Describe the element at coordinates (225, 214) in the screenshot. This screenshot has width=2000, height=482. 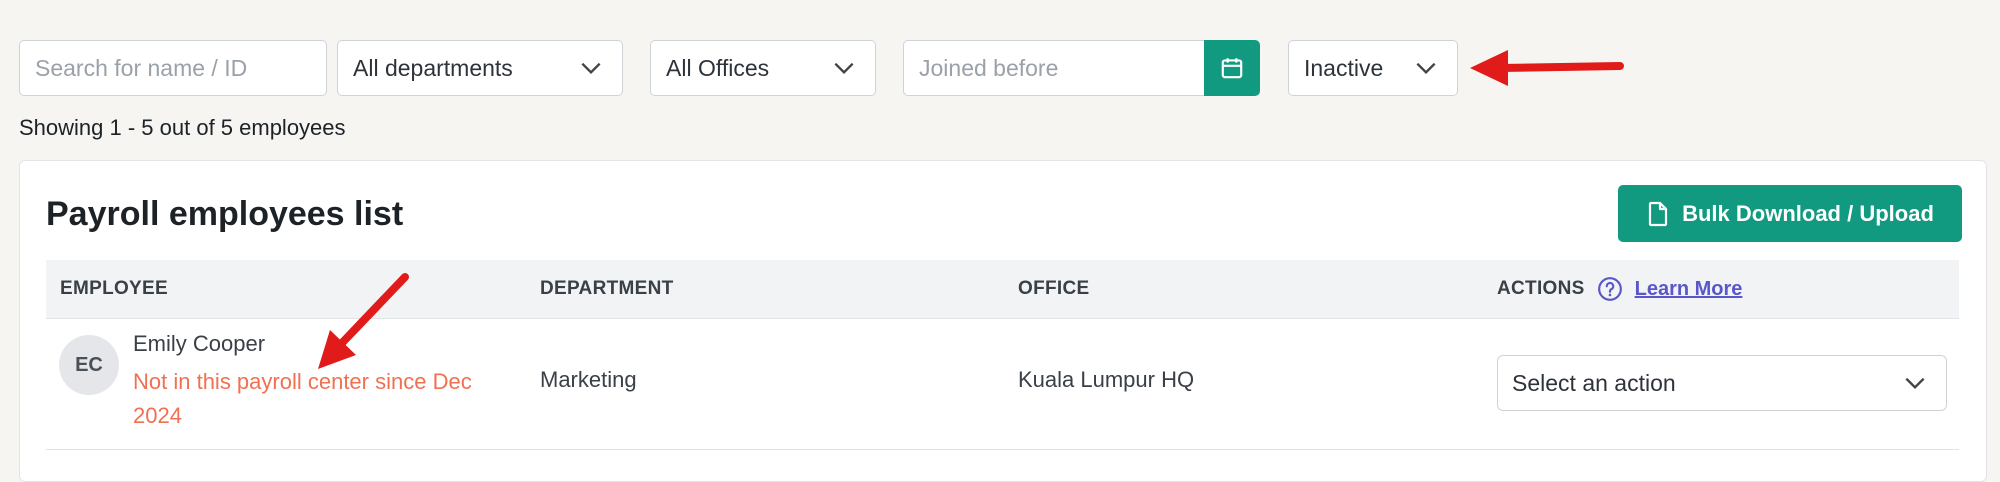
I see `page-title: Payroll employees list` at that location.